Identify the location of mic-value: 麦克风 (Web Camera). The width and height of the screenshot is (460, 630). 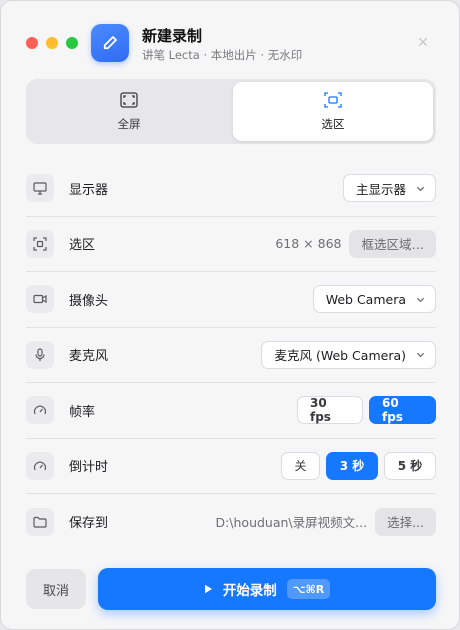
(340, 356).